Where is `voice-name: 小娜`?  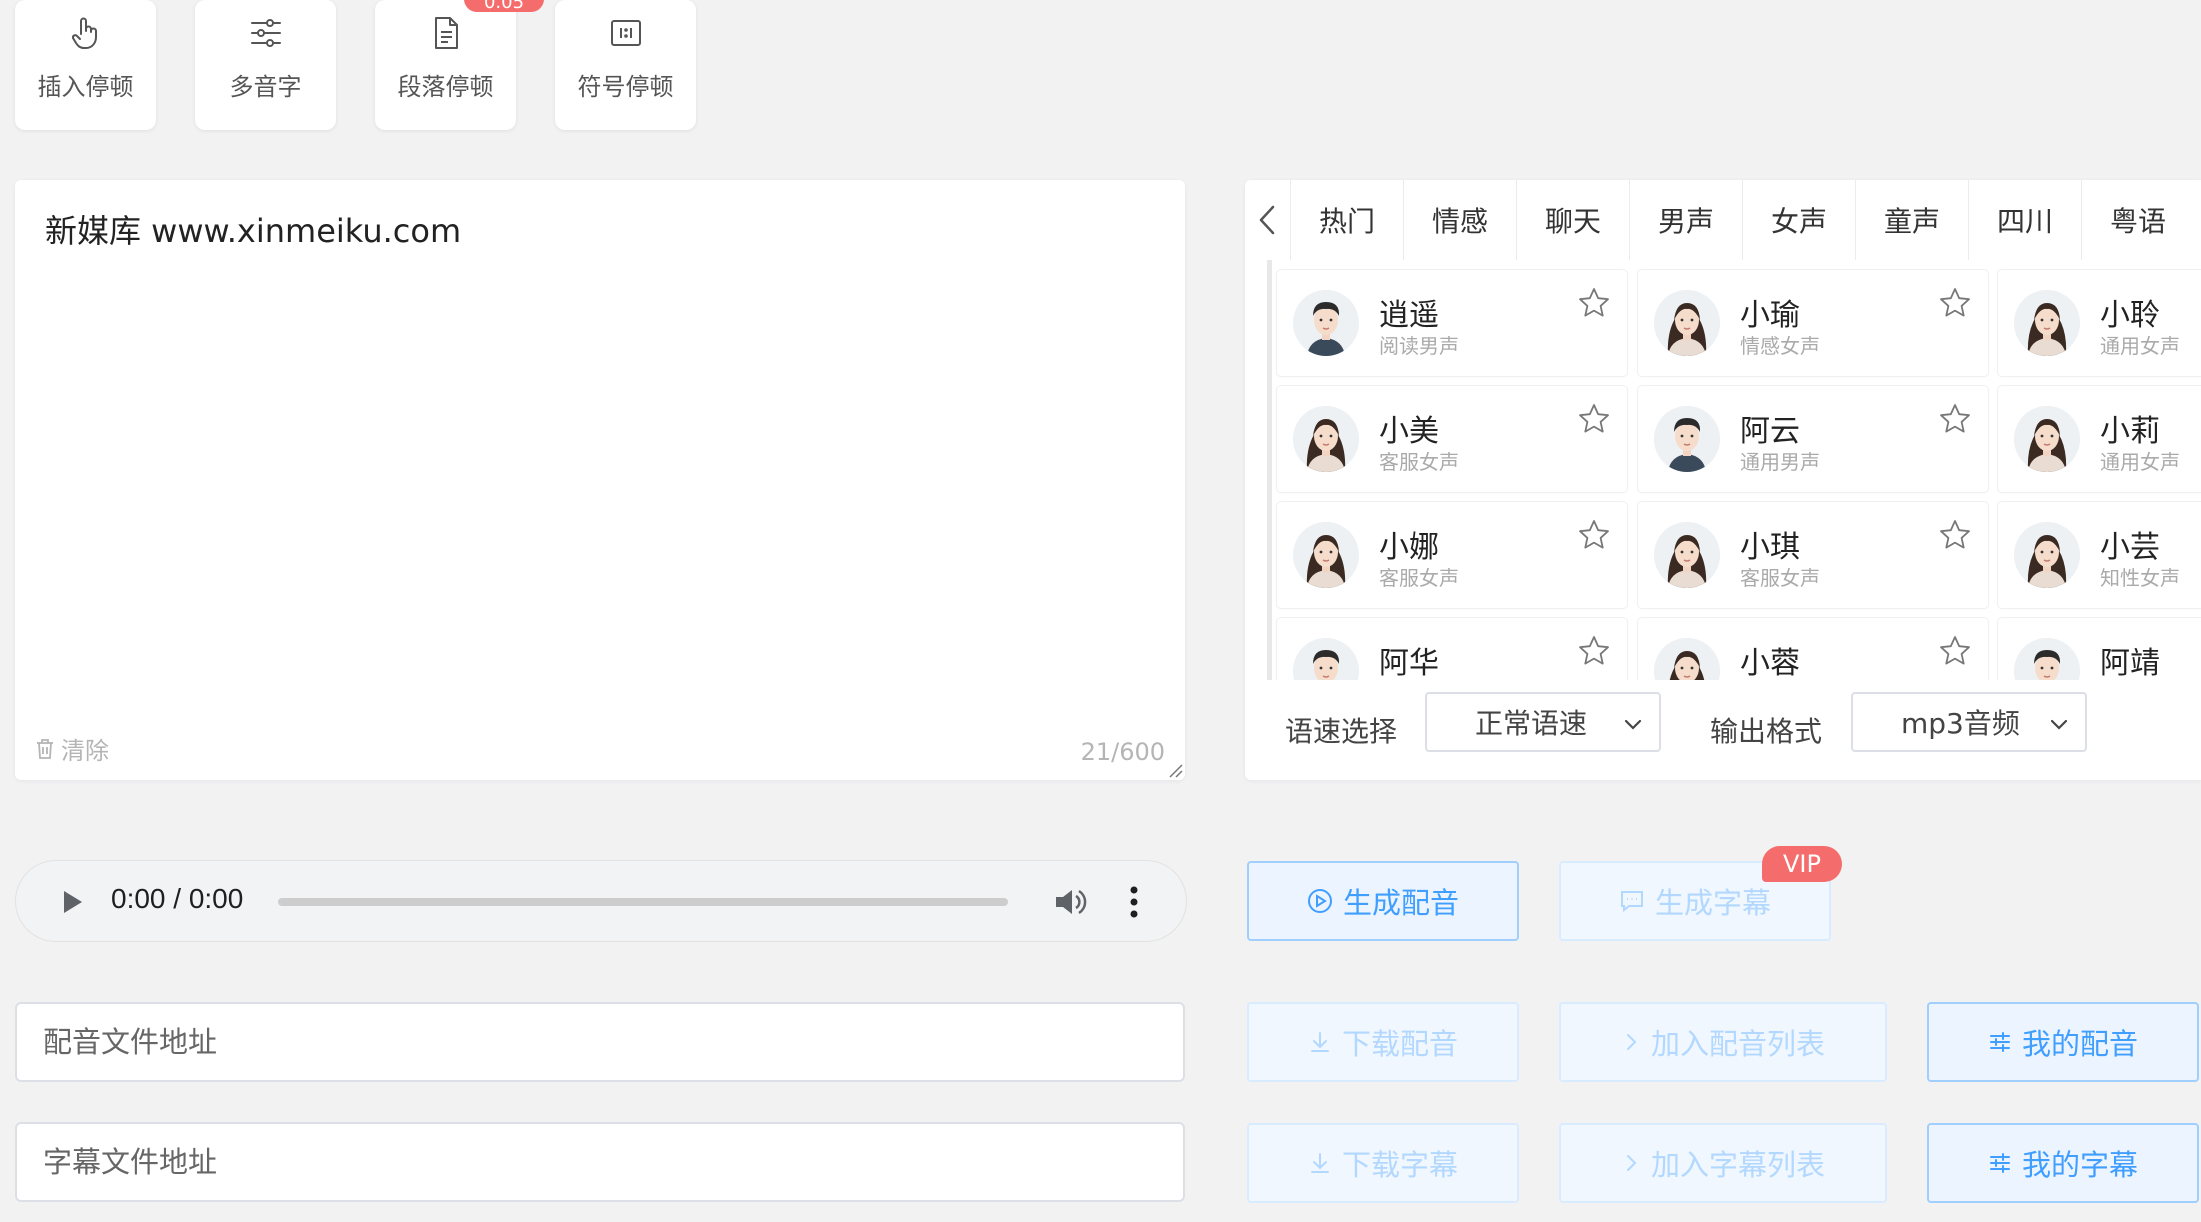
voice-name: 小娜 is located at coordinates (1409, 547).